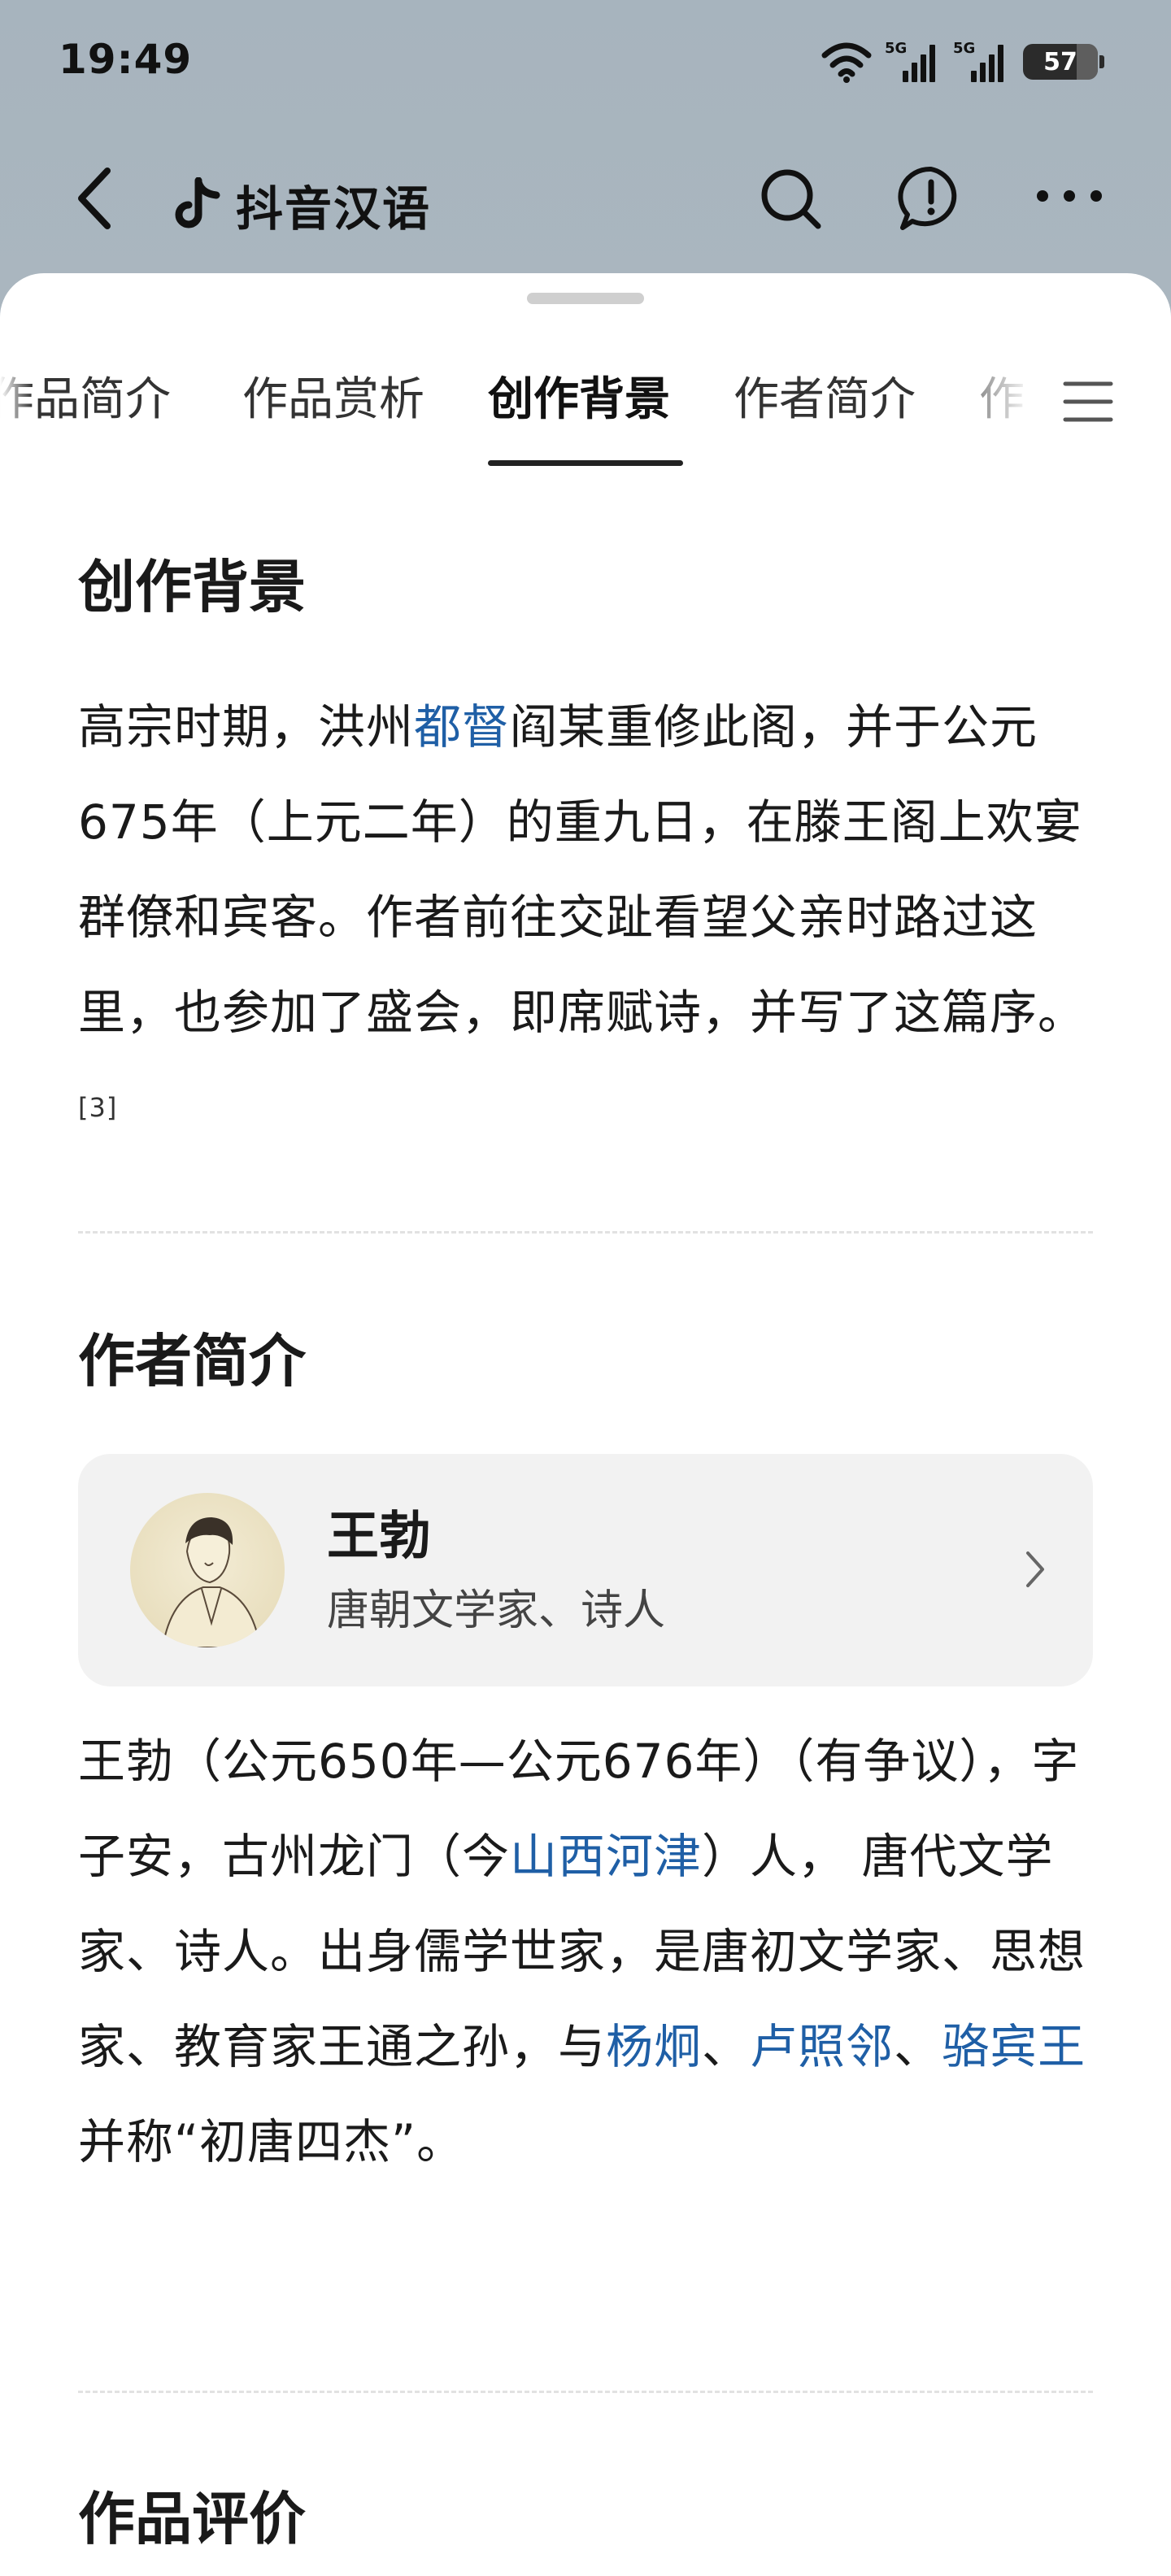  Describe the element at coordinates (334, 209) in the screenshot. I see `brand-name: 抖音汉语` at that location.